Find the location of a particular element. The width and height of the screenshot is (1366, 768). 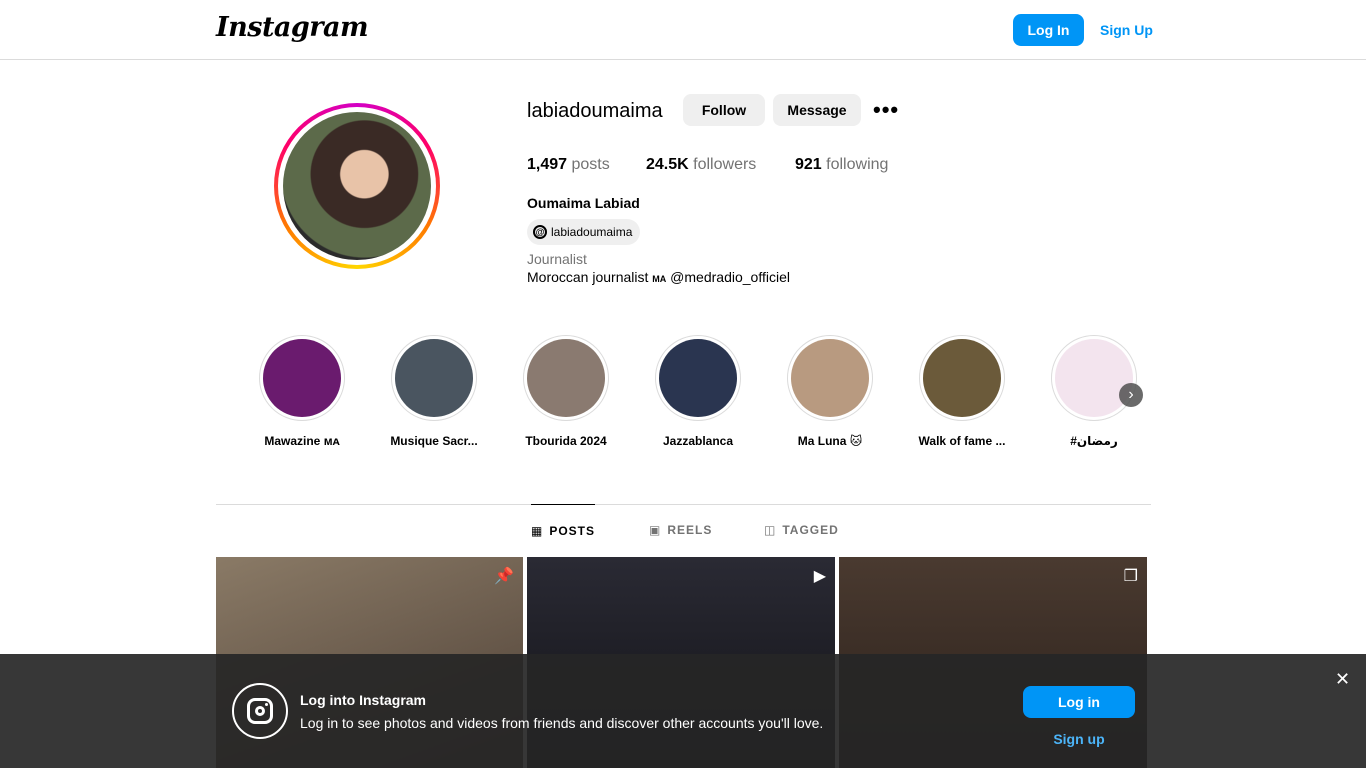

highlight-label: Jazzablanca is located at coordinates (698, 441).